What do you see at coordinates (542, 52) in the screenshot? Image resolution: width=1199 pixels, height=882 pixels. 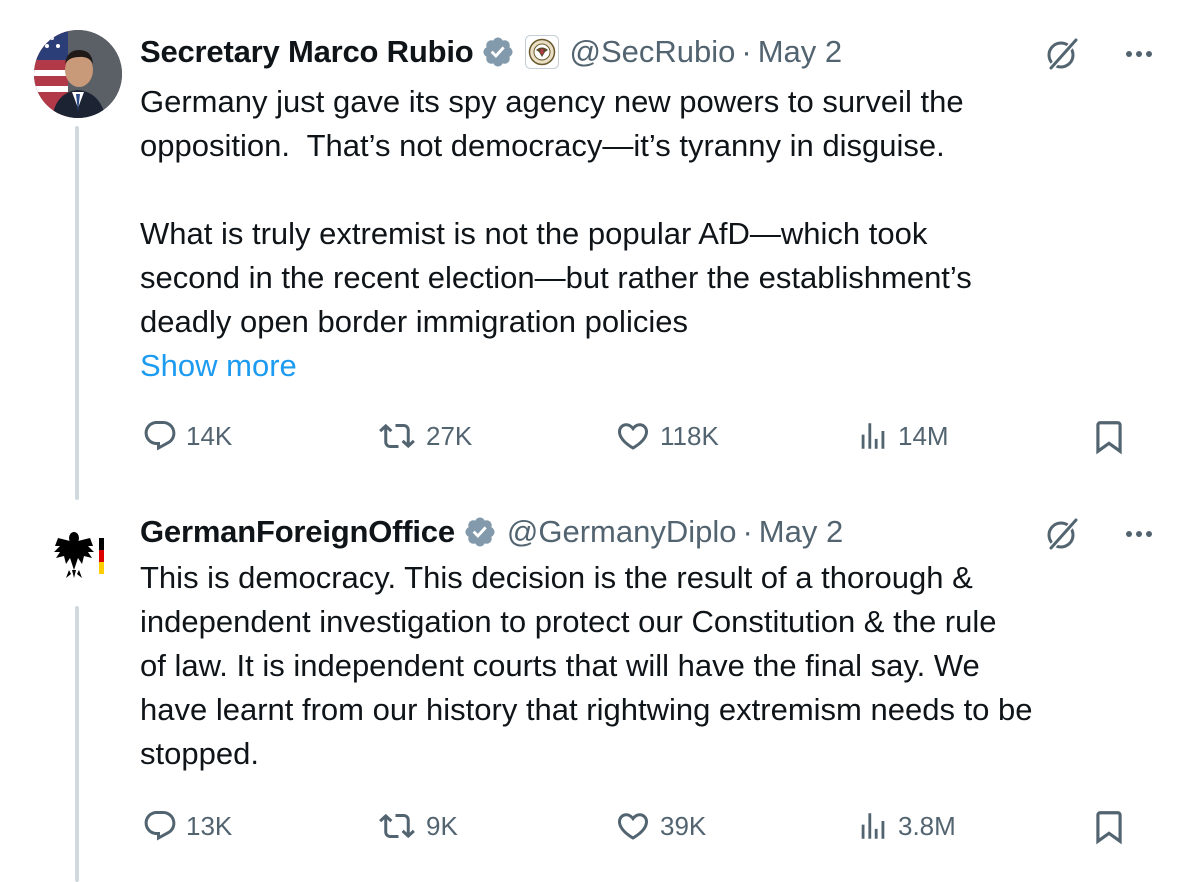 I see `state-department-seal-icon` at bounding box center [542, 52].